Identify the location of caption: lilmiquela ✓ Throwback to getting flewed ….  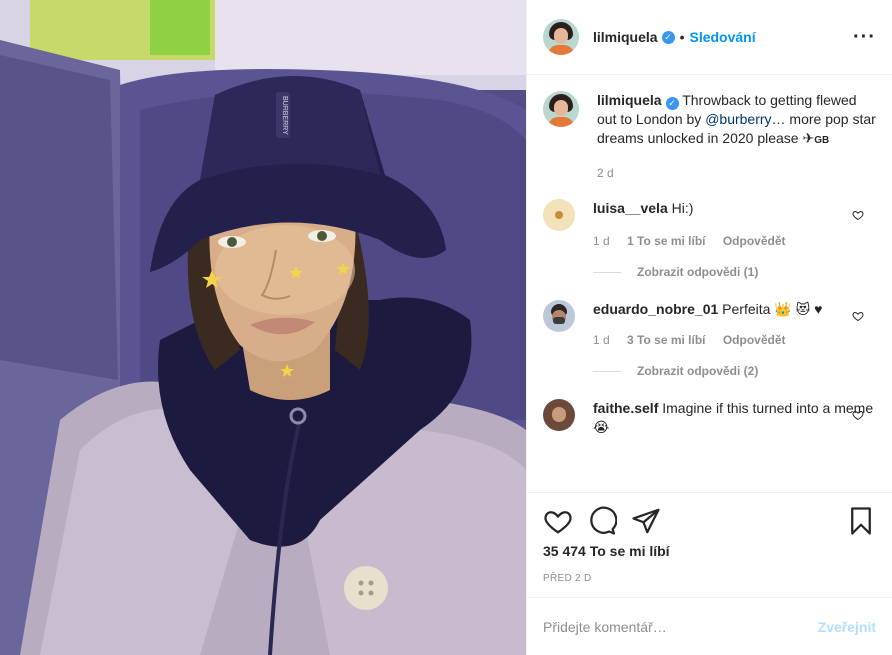
(709, 137).